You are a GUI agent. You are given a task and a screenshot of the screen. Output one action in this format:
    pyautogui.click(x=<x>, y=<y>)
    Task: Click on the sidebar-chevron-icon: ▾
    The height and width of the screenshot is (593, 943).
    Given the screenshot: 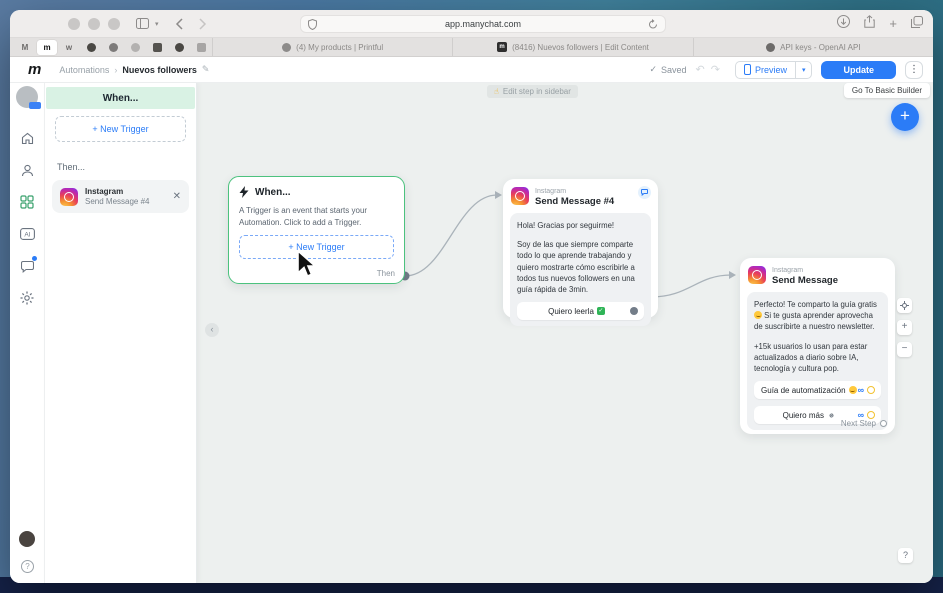 What is the action you would take?
    pyautogui.click(x=157, y=24)
    